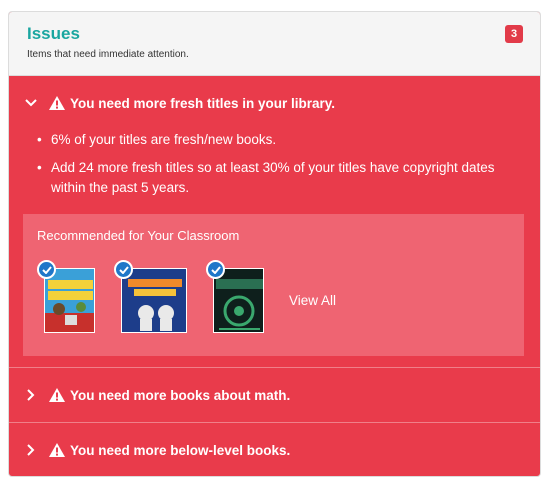 The height and width of the screenshot is (482, 550). Describe the element at coordinates (180, 395) in the screenshot. I see `issue-title: You need more books about math.` at that location.